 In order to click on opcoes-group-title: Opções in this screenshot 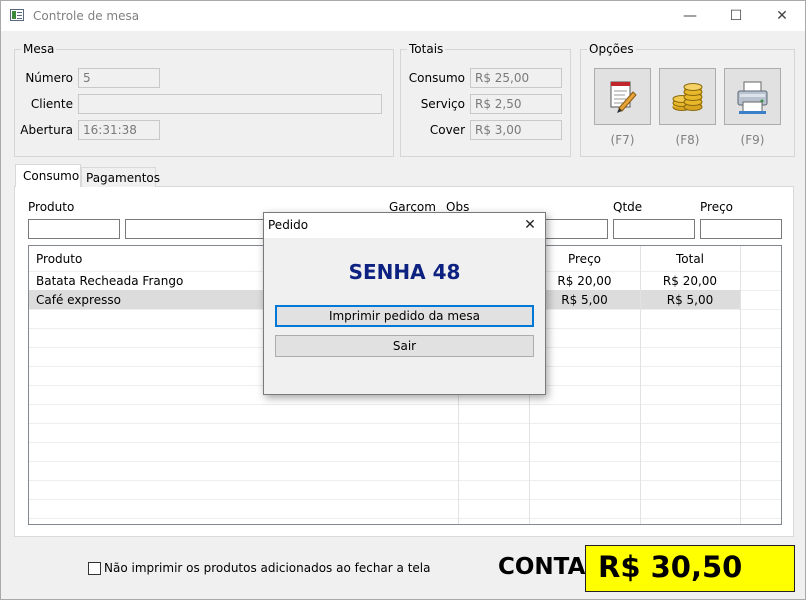, I will do `click(611, 49)`.